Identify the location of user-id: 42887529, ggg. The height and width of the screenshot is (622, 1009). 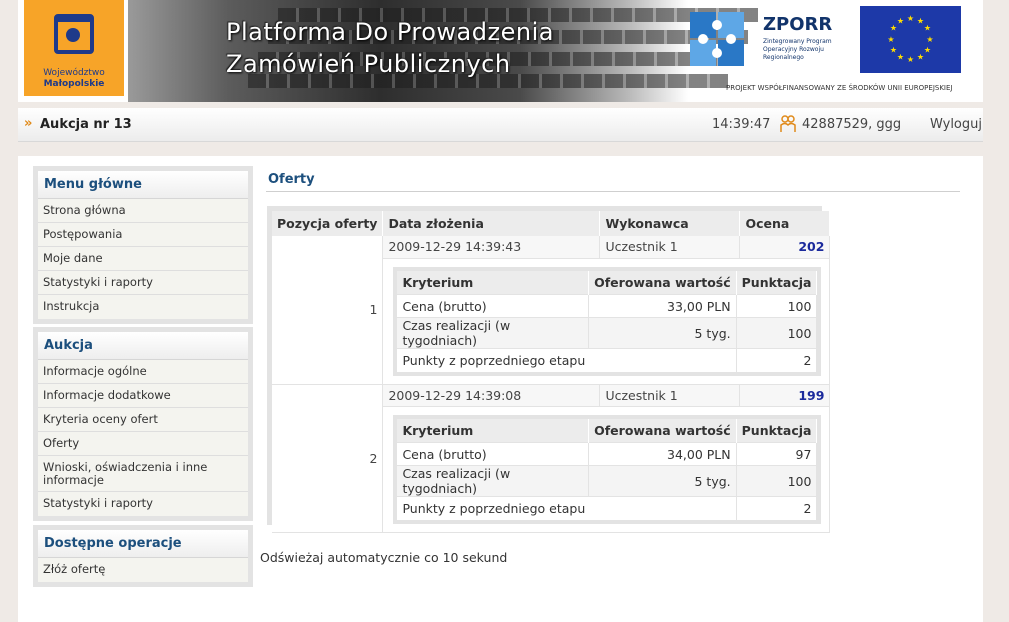
(852, 124).